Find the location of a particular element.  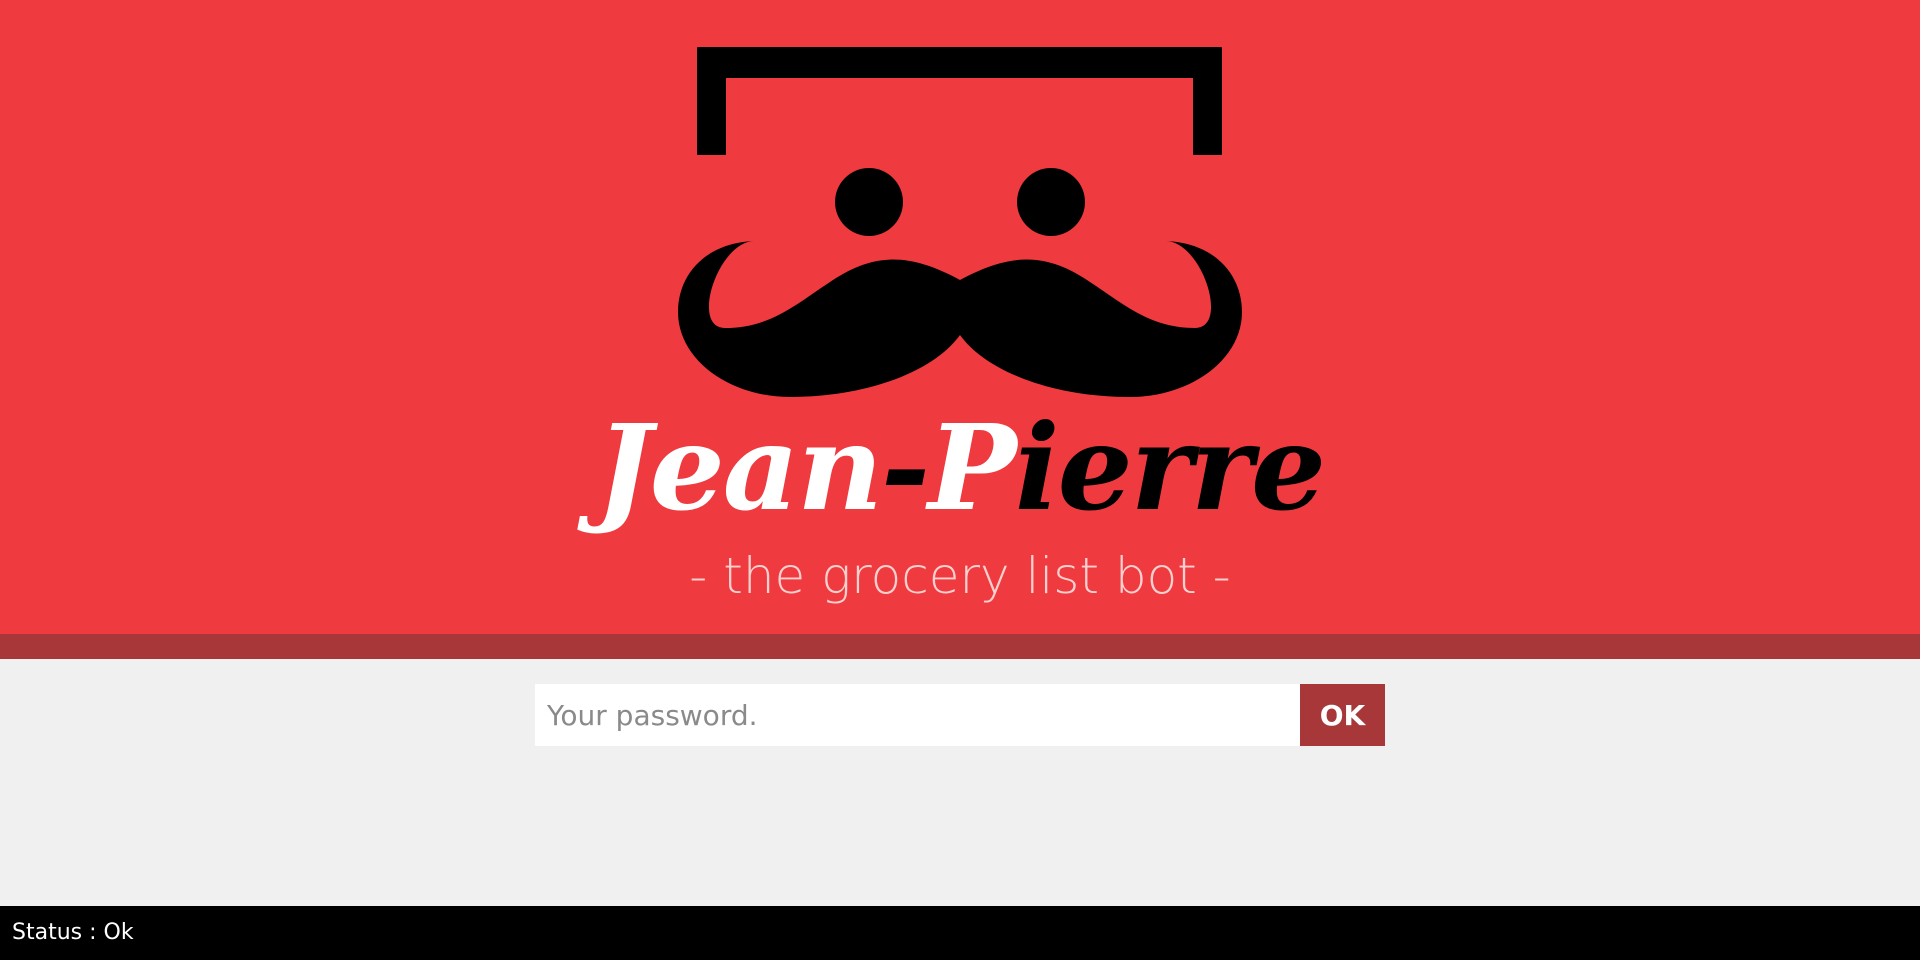

app-subtitle: - the grocery list bot - is located at coordinates (960, 576).